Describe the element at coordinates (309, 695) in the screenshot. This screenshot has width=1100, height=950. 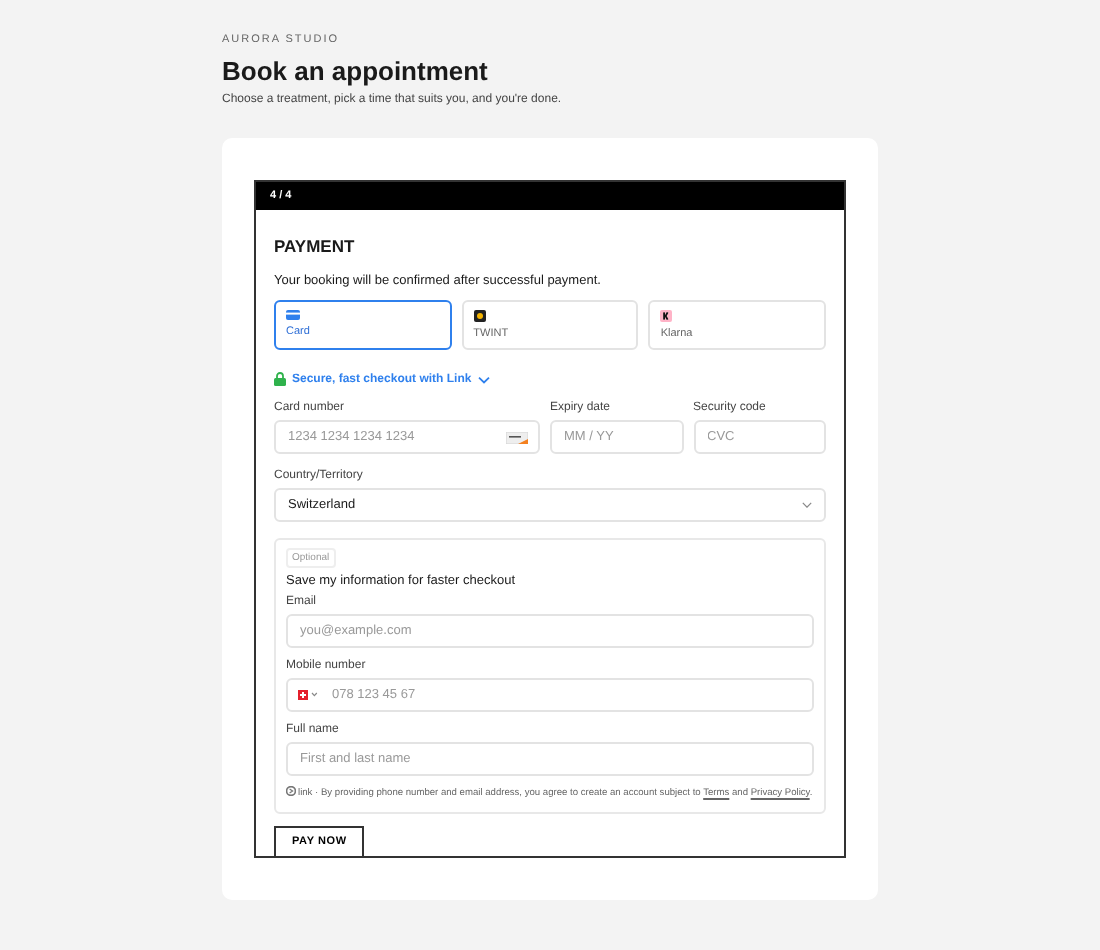
I see `flag-icon` at that location.